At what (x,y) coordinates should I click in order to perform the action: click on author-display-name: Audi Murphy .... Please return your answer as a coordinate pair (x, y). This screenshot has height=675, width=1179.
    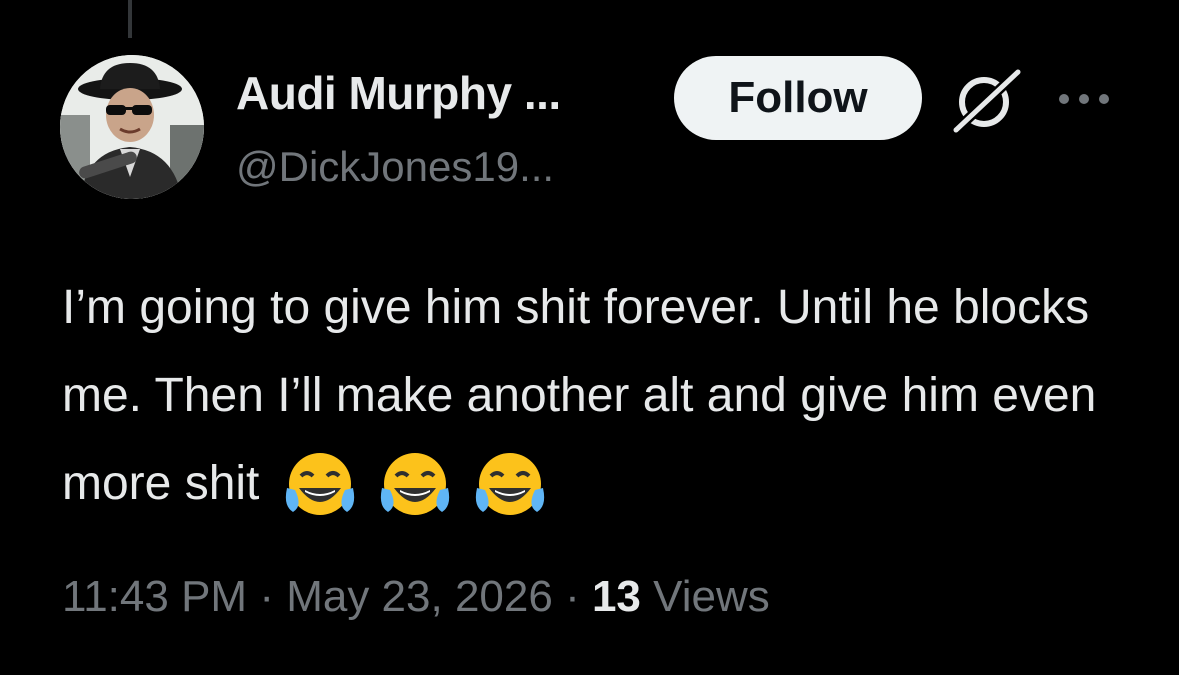
    Looking at the image, I should click on (398, 93).